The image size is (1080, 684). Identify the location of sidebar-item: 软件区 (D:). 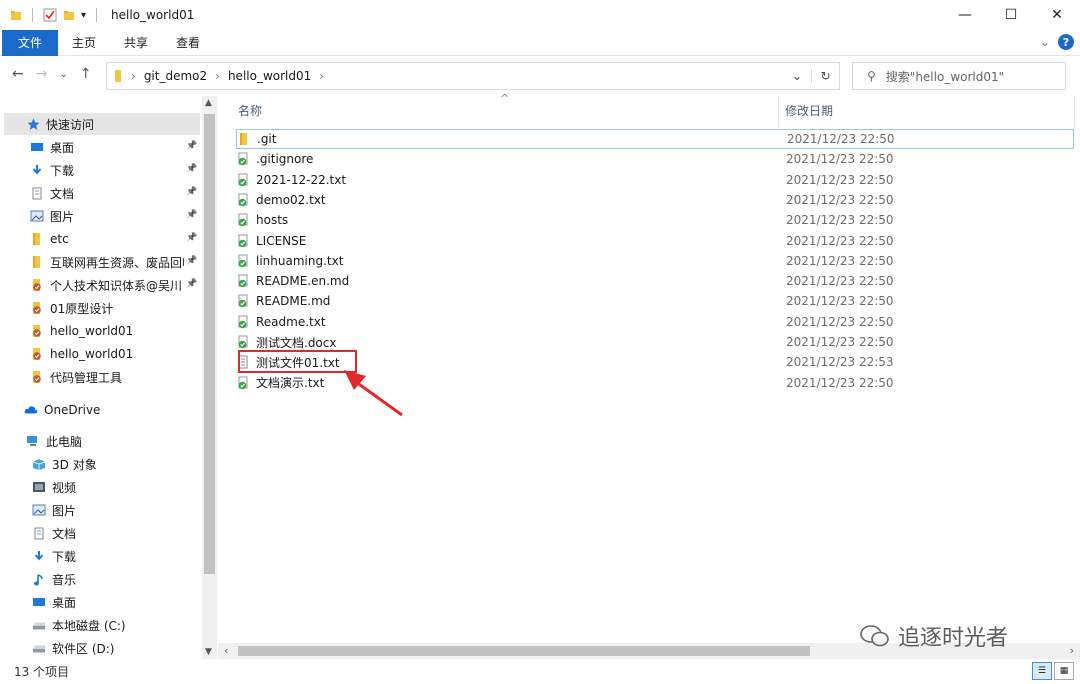
(73, 648).